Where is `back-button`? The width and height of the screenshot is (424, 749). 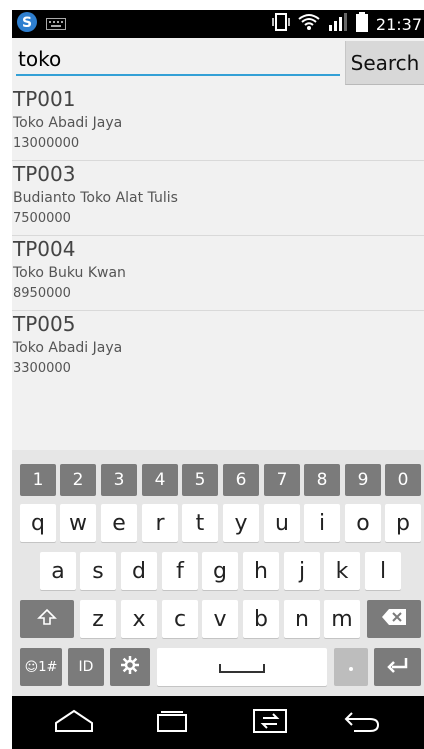
back-button is located at coordinates (362, 723).